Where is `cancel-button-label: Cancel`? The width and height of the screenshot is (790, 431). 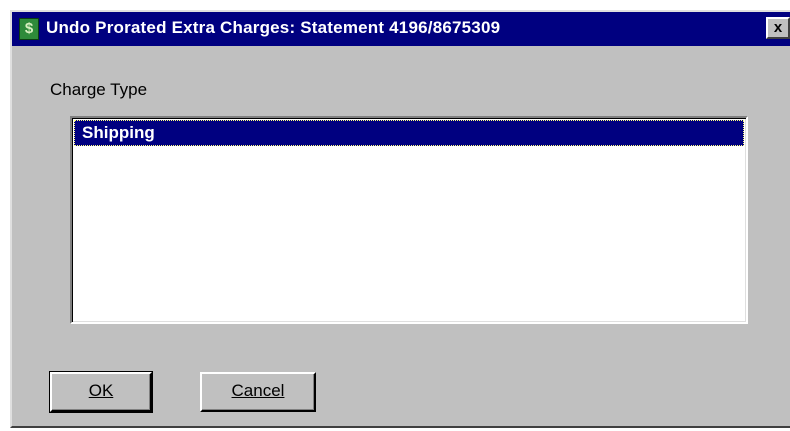
cancel-button-label: Cancel is located at coordinates (258, 390).